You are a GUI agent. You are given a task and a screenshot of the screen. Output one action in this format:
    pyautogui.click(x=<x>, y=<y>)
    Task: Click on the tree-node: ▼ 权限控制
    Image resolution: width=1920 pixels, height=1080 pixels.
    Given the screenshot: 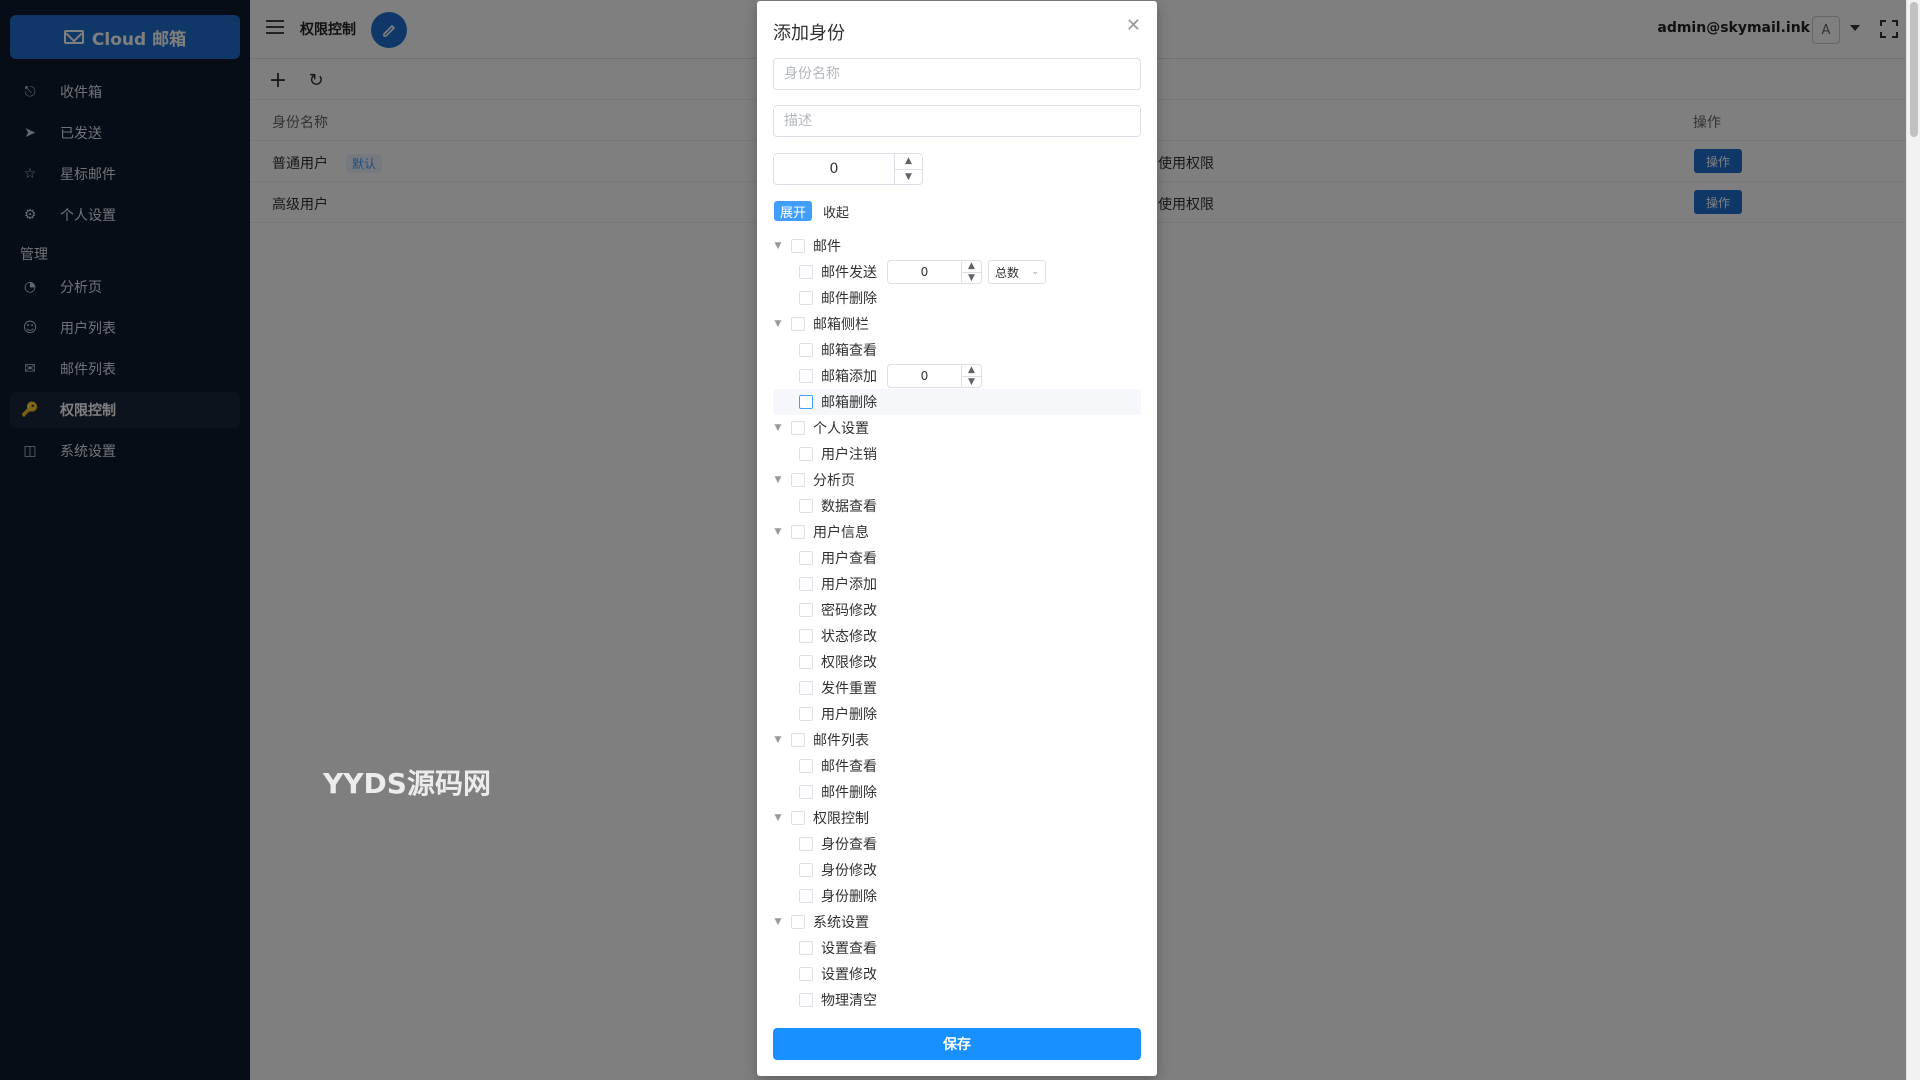 What is the action you would take?
    pyautogui.click(x=957, y=818)
    